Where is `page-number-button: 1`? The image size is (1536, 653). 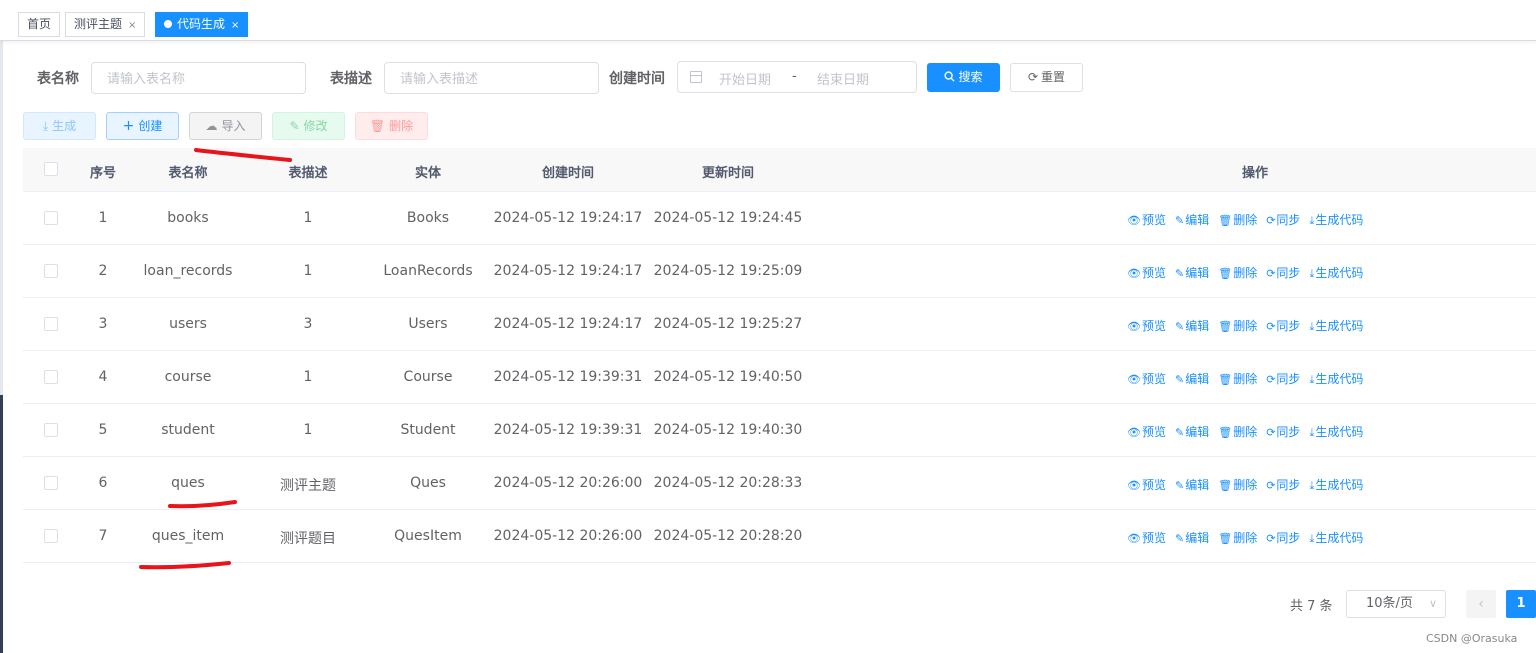
page-number-button: 1 is located at coordinates (1521, 604).